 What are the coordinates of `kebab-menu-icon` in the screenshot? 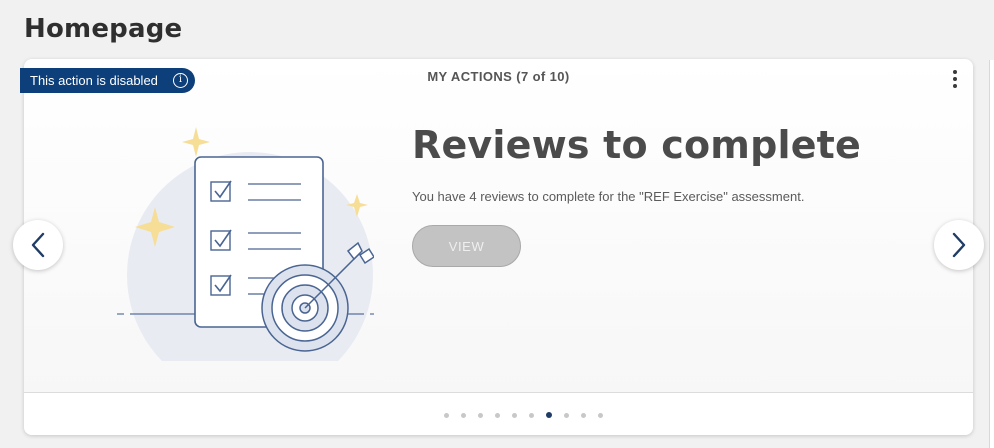 It's located at (955, 79).